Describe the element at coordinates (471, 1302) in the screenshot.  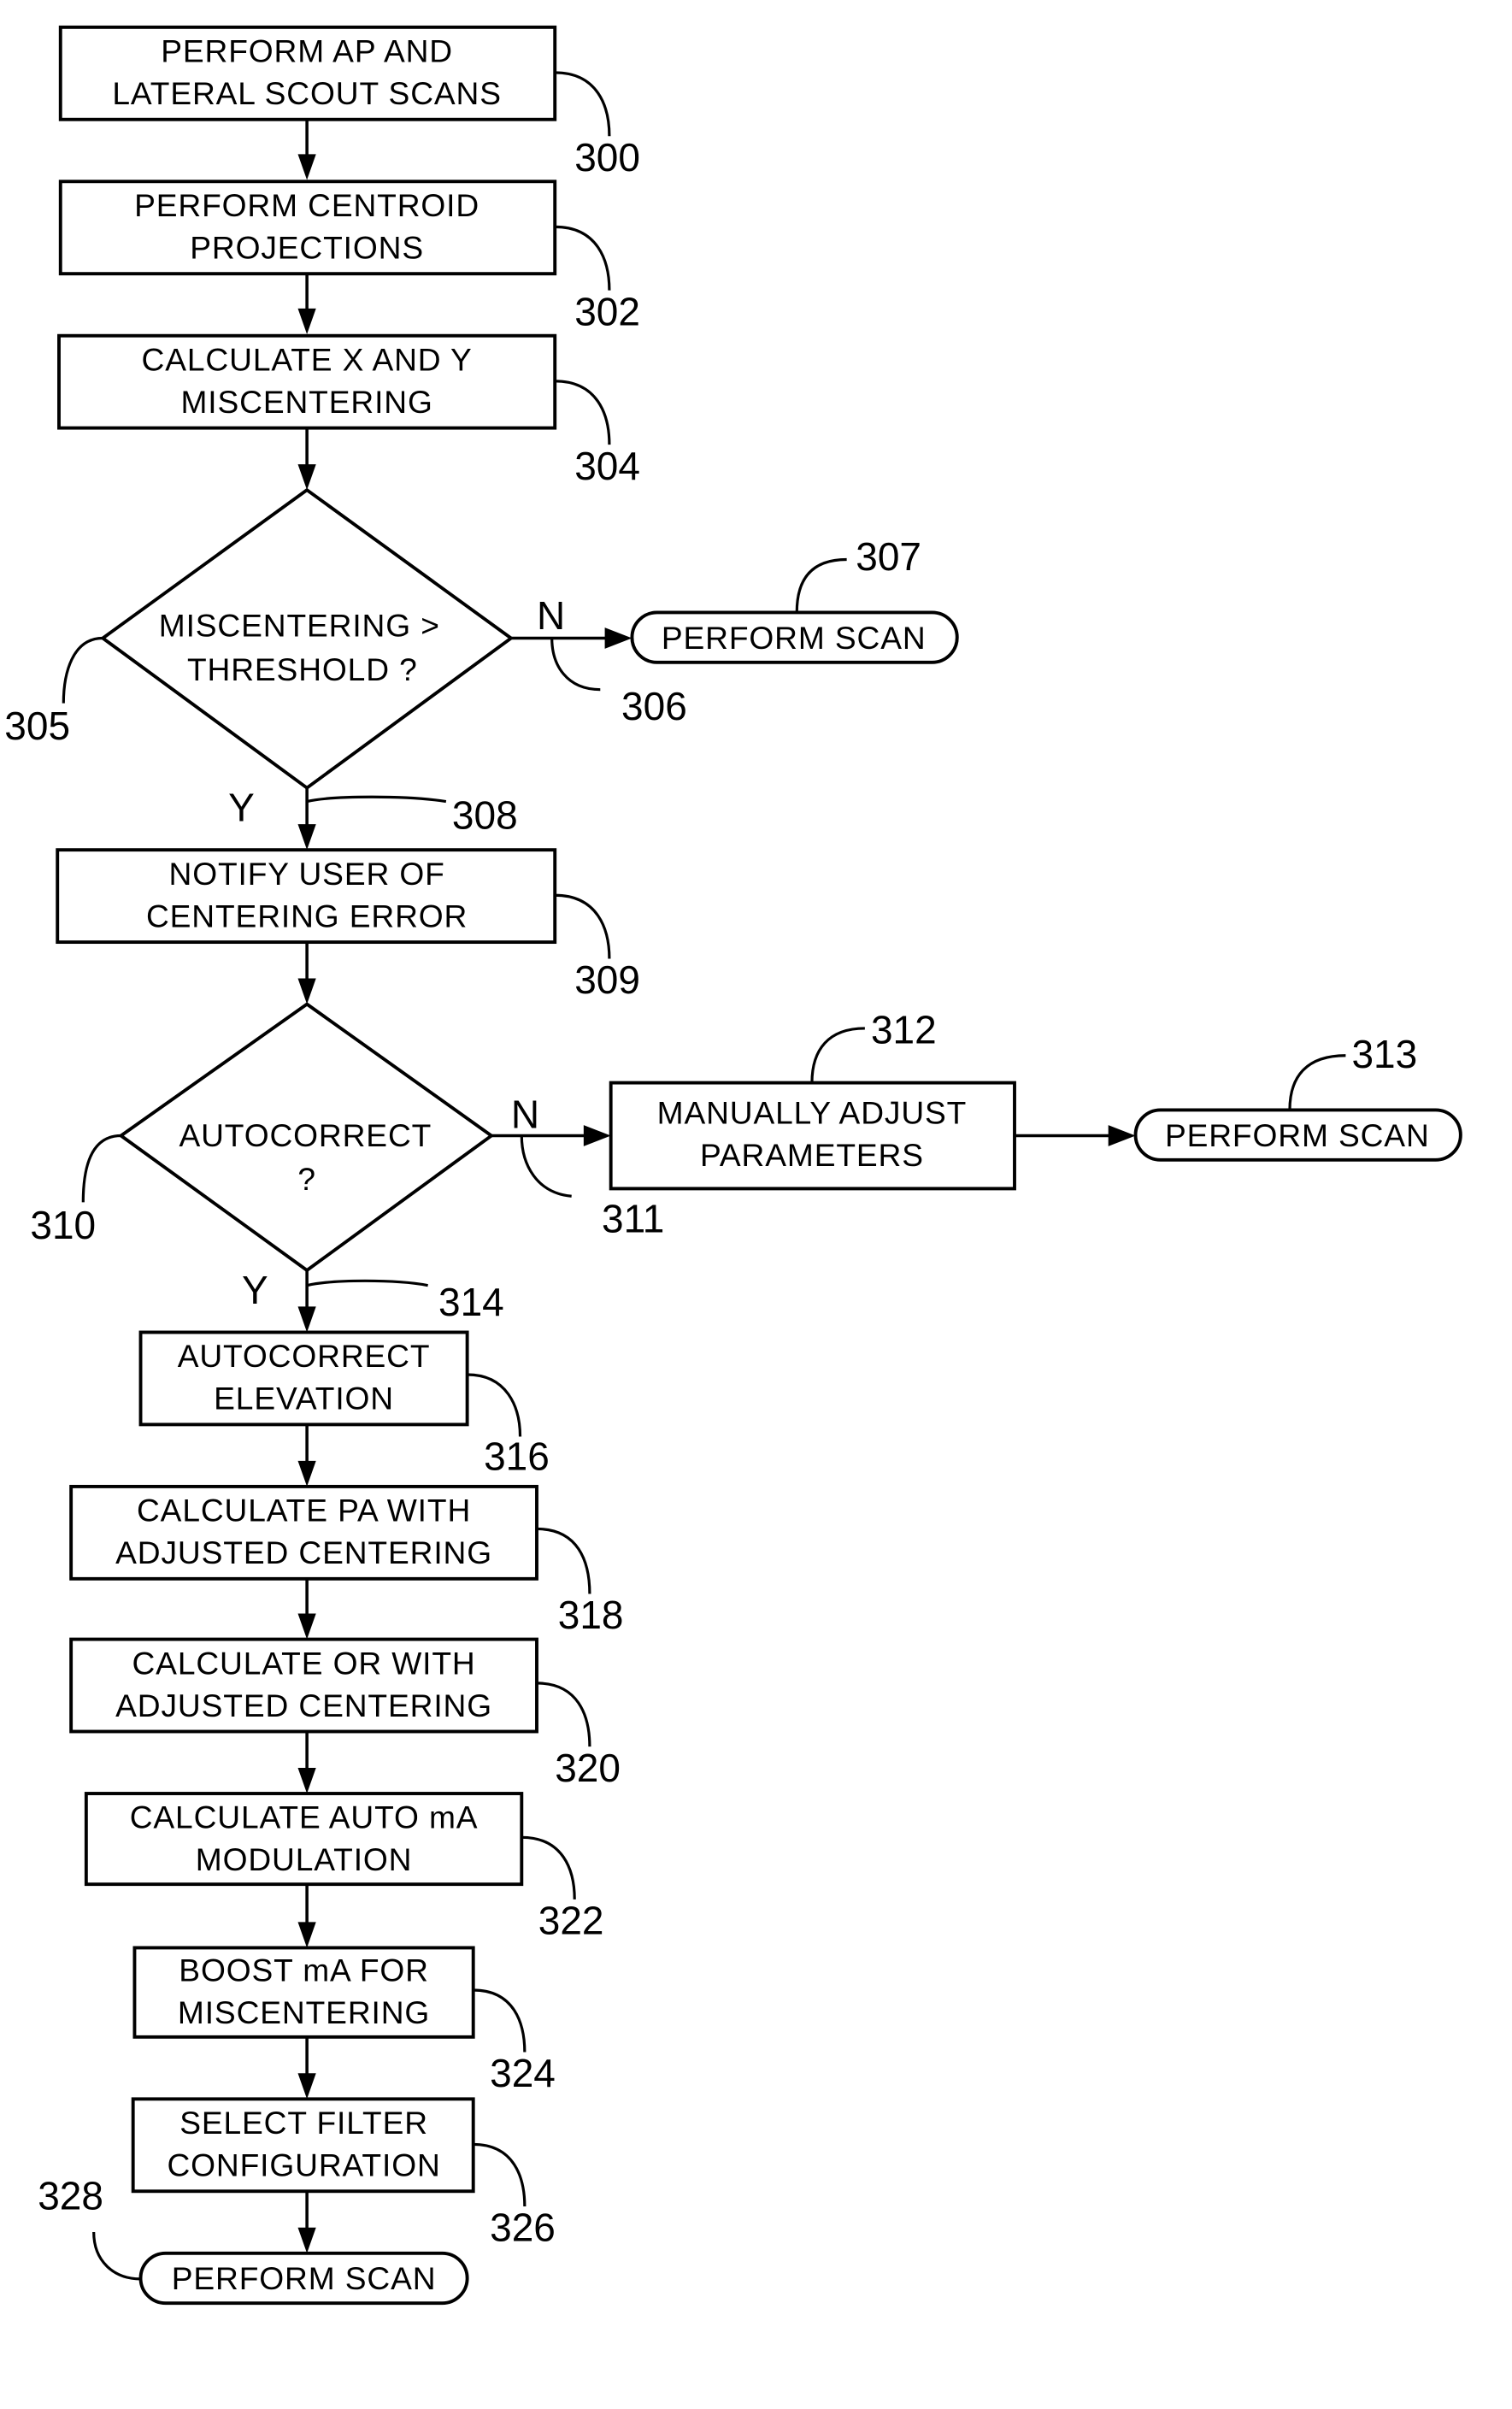
I see `ref-314: 314` at that location.